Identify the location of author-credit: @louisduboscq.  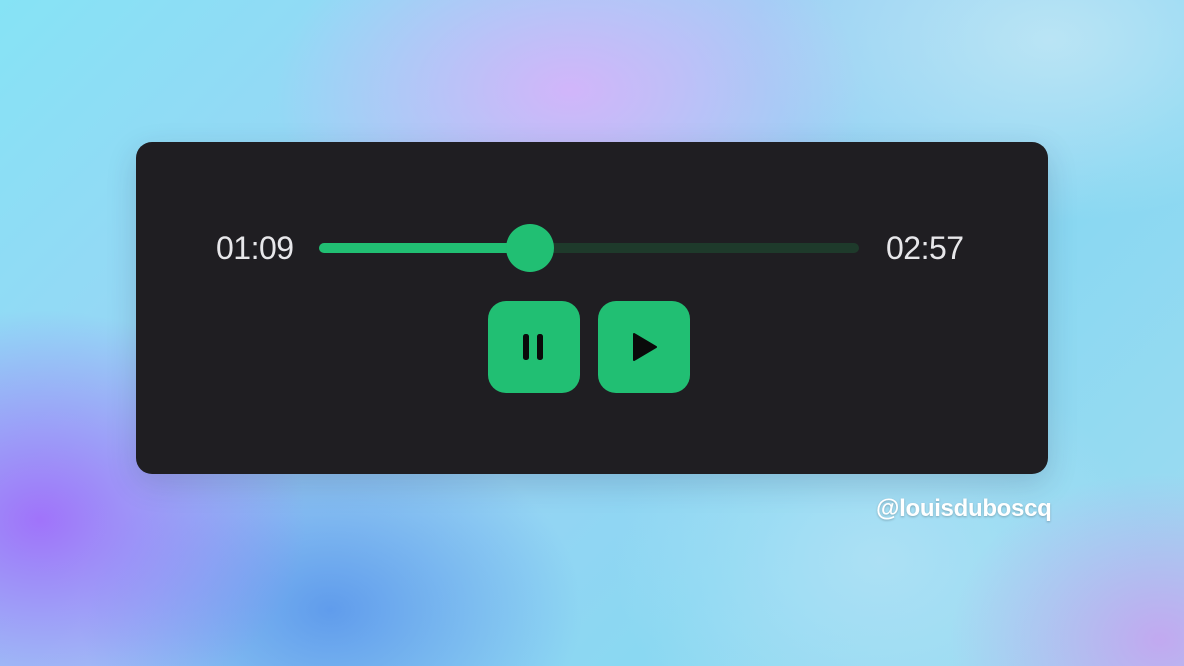
(964, 508).